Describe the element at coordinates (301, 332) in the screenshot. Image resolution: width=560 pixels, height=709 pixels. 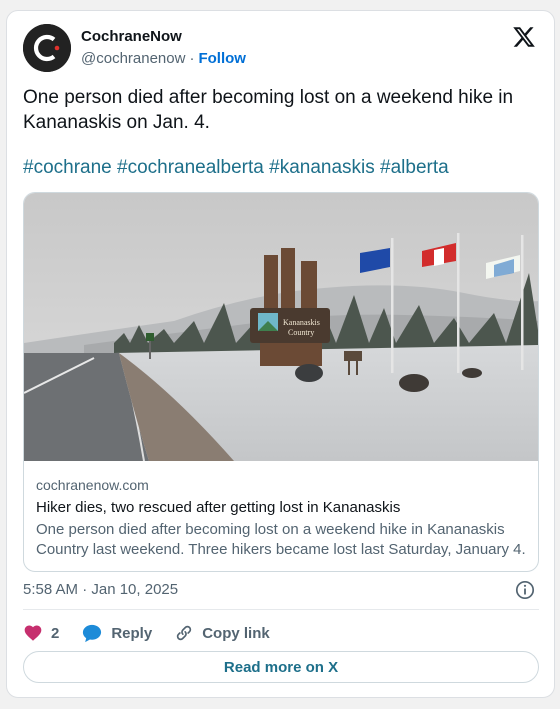
I see `svg-text: Country` at that location.